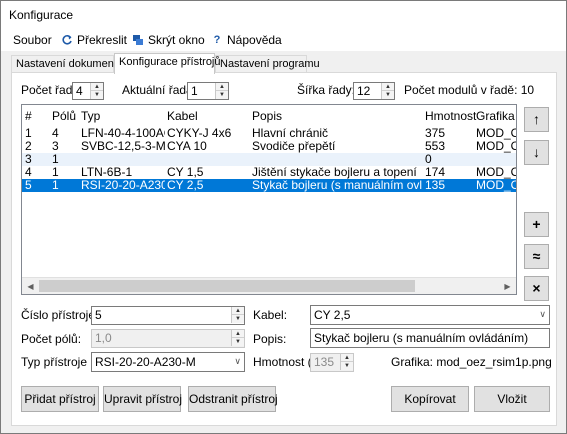 The height and width of the screenshot is (434, 567). Describe the element at coordinates (324, 362) in the screenshot. I see `hmotnost-value: 135` at that location.